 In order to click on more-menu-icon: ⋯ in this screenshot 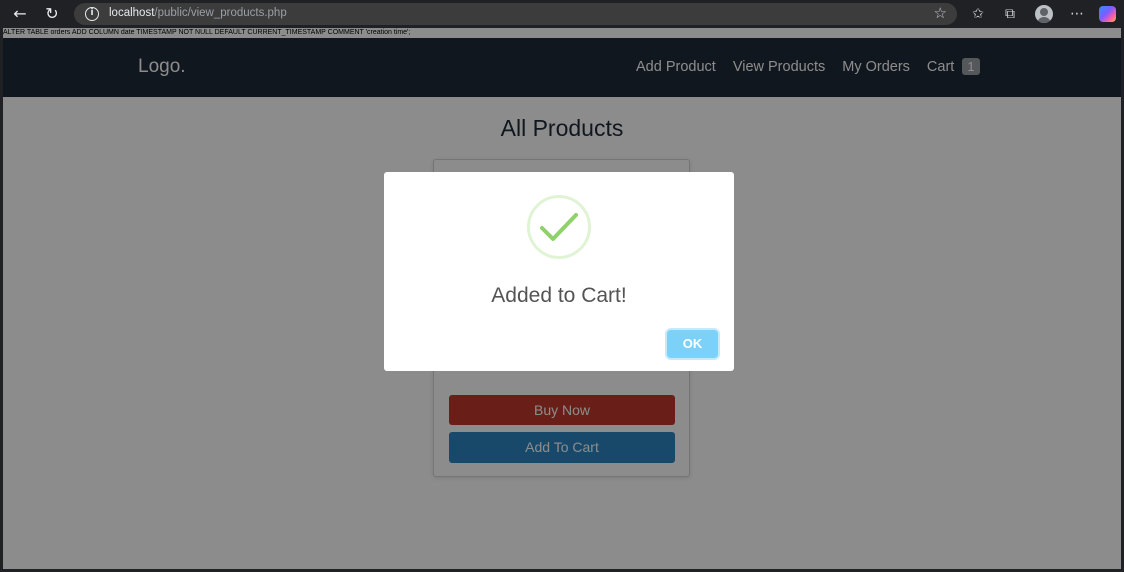, I will do `click(1077, 14)`.